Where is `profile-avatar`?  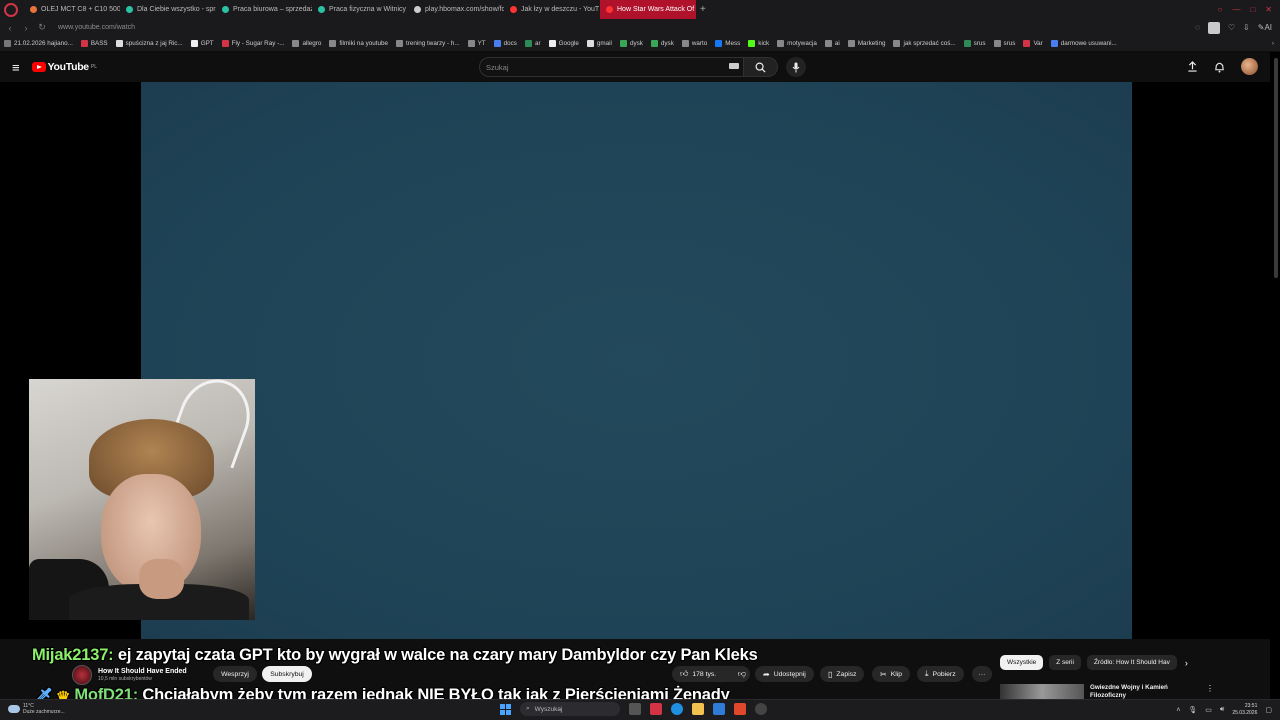 profile-avatar is located at coordinates (1213, 27).